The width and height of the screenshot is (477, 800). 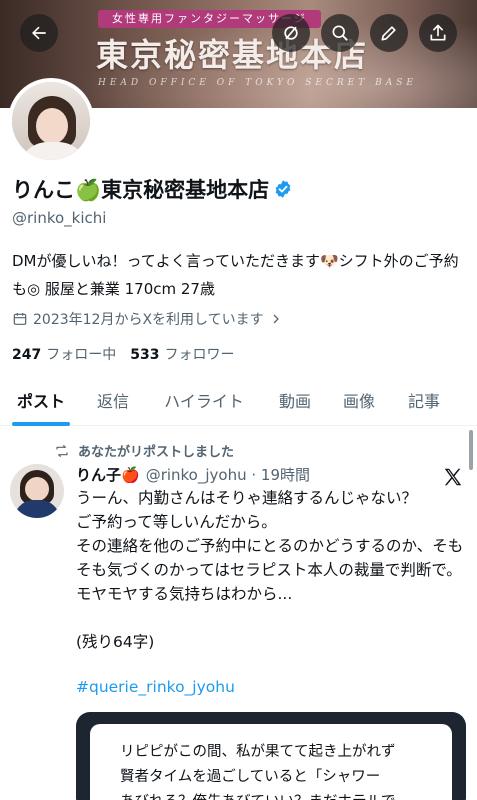 I want to click on tab-images: 画像, so click(x=359, y=400).